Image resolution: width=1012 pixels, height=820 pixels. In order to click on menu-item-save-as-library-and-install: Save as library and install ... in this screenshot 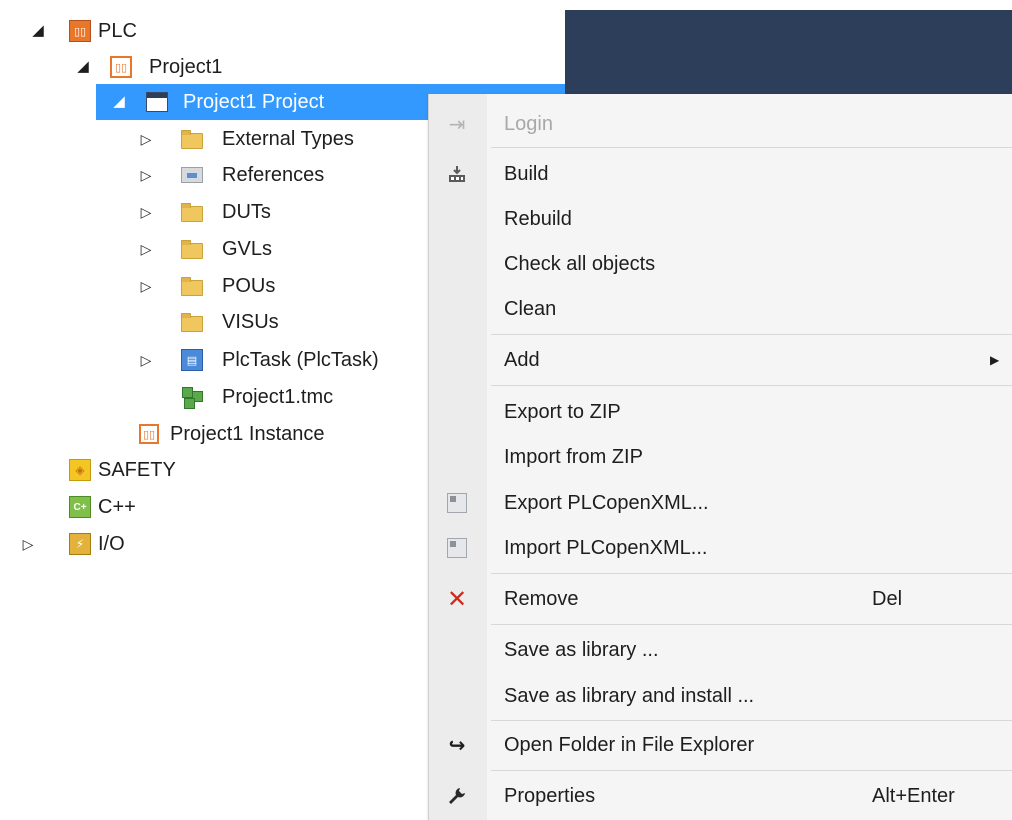, I will do `click(720, 696)`.